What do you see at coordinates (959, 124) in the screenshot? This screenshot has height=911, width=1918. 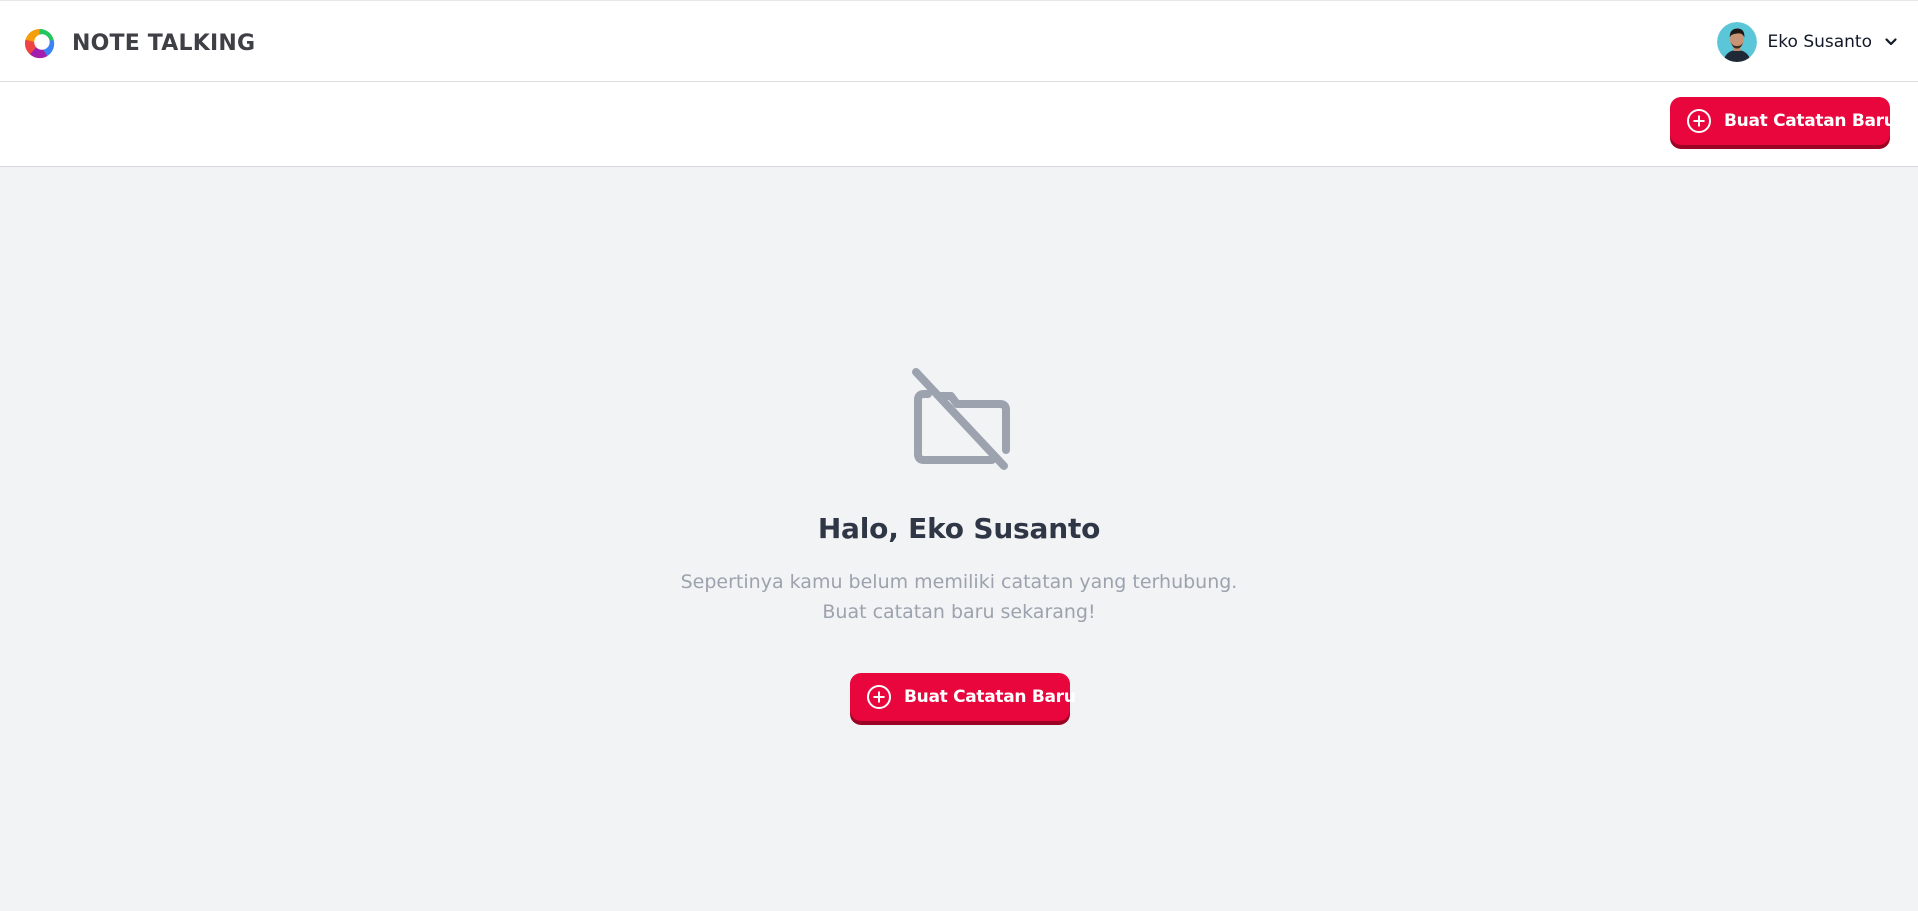 I see `action-bar` at bounding box center [959, 124].